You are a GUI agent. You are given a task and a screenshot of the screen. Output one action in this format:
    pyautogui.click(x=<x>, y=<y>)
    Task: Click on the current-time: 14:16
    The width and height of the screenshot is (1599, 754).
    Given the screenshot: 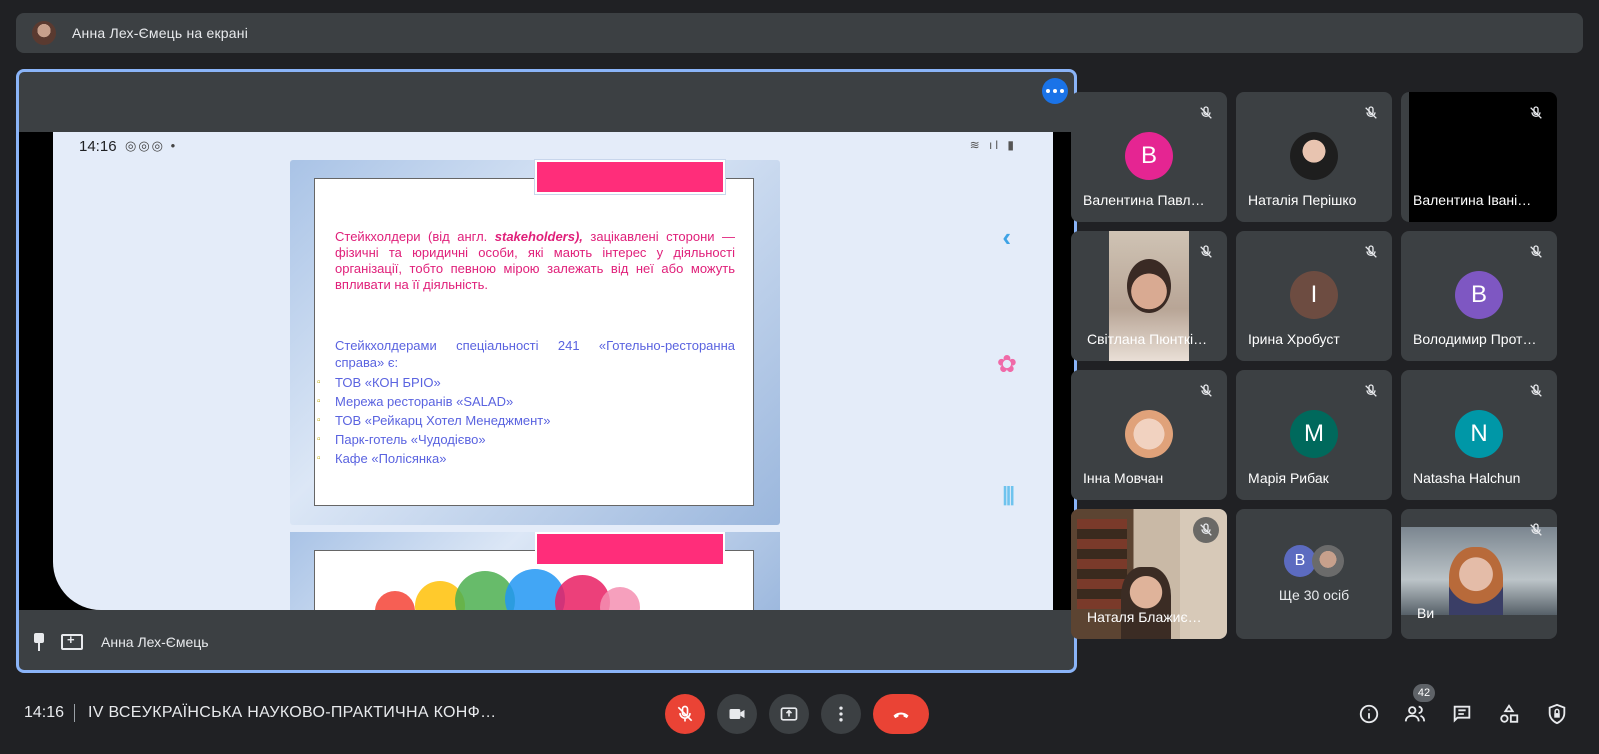 What is the action you would take?
    pyautogui.click(x=44, y=712)
    